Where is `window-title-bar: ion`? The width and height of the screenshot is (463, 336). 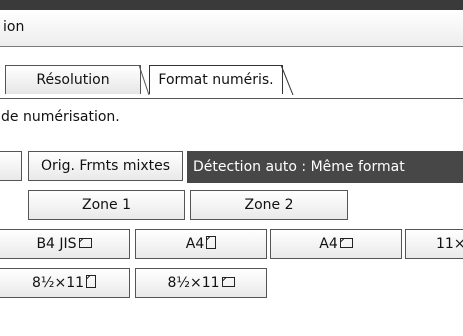
window-title-bar: ion is located at coordinates (231, 28).